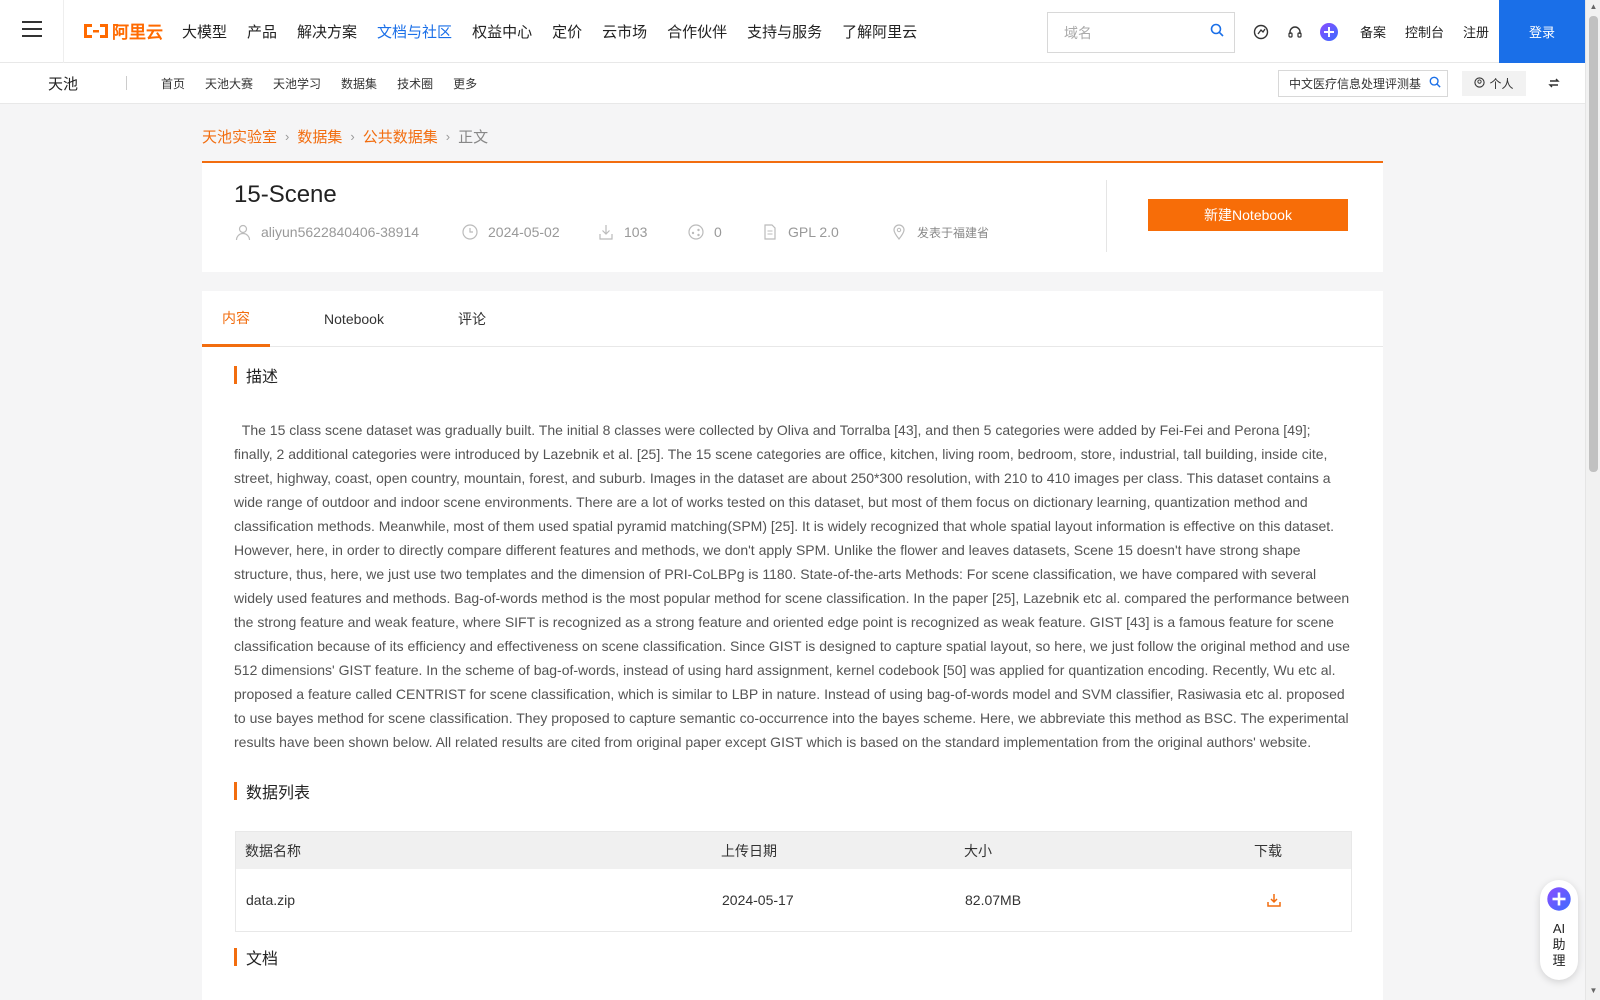  What do you see at coordinates (472, 319) in the screenshot?
I see `tab-comments: 评论` at bounding box center [472, 319].